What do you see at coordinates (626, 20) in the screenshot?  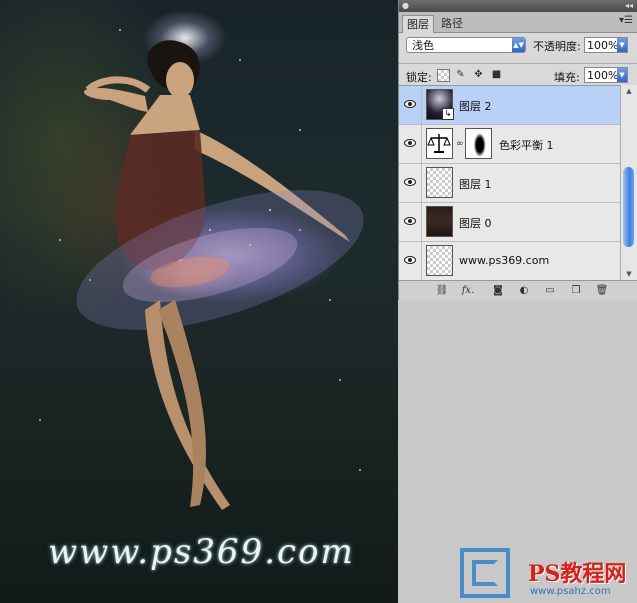 I see `panel-menu-icon: ▾☰` at bounding box center [626, 20].